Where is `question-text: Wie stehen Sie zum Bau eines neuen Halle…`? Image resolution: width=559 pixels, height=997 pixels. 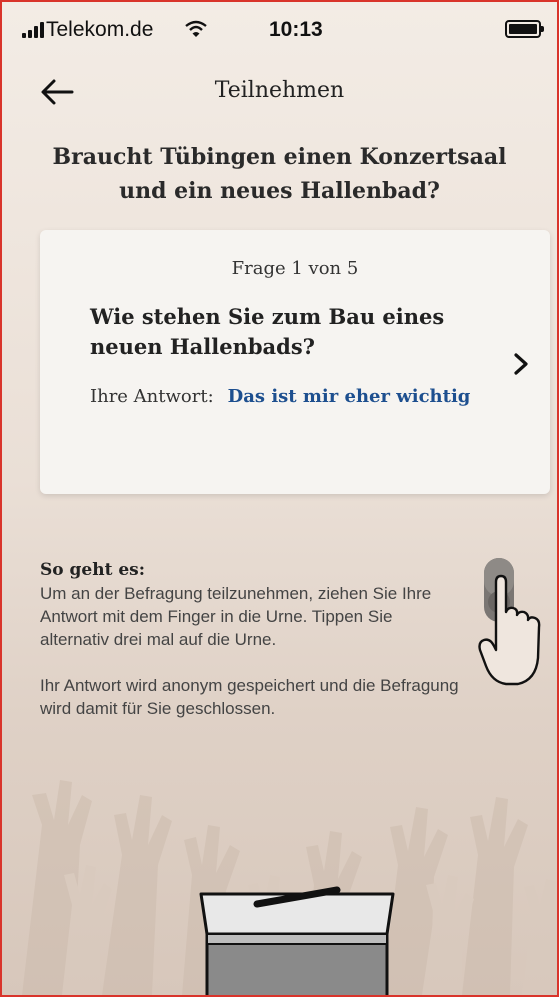 question-text: Wie stehen Sie zum Bau eines neuen Halle… is located at coordinates (267, 331).